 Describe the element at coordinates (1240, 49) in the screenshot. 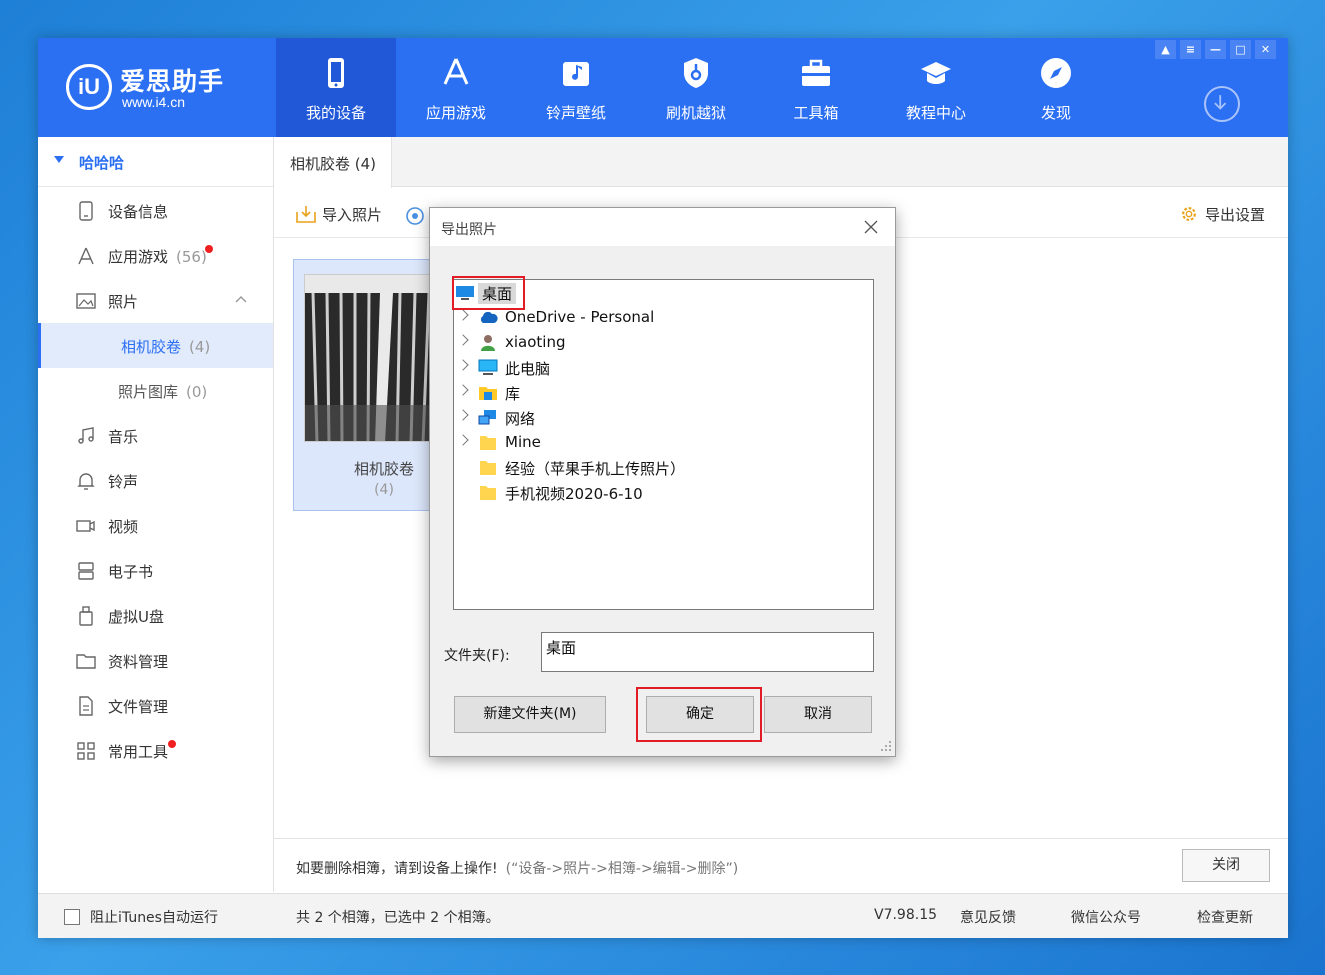

I see `maximize-icon: □` at that location.